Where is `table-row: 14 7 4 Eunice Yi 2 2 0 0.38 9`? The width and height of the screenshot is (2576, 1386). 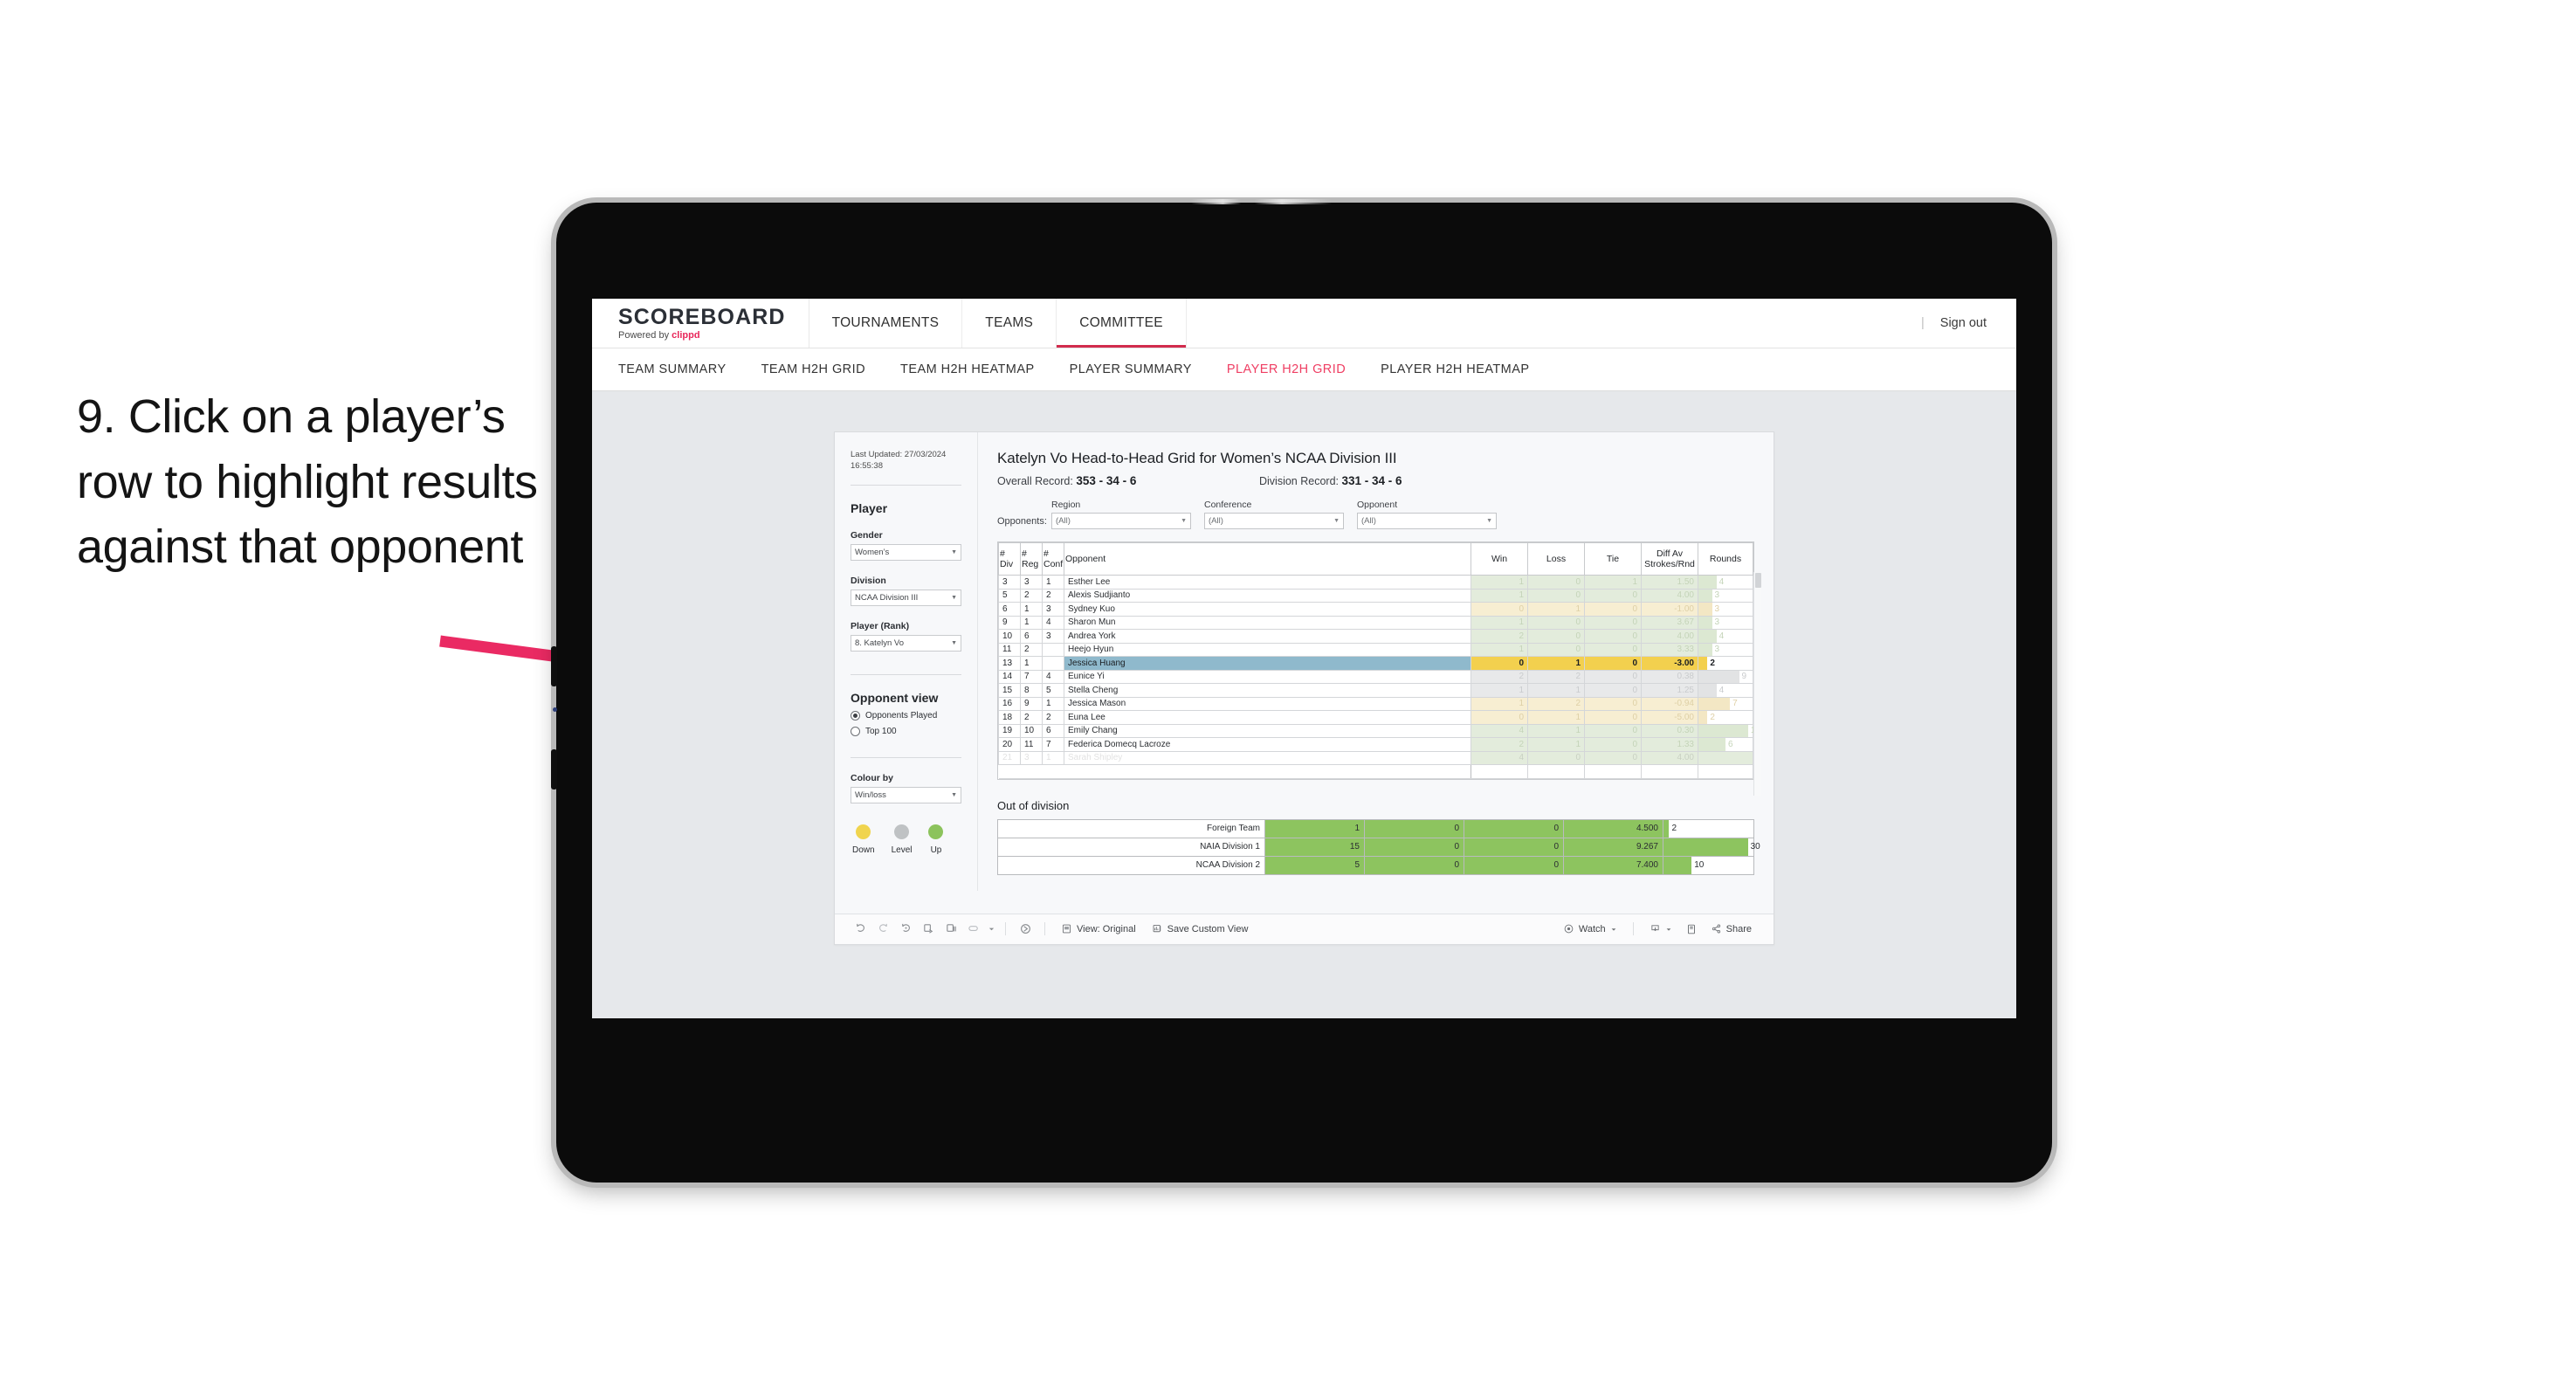
table-row: 14 7 4 Eunice Yi 2 2 0 0.38 9 is located at coordinates (1375, 676).